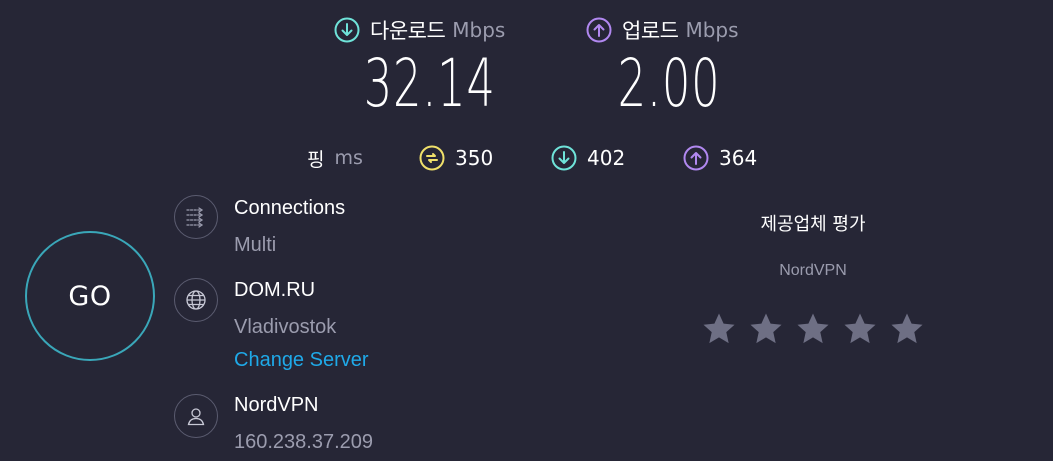  I want to click on server-location: Vladivostok, so click(285, 327).